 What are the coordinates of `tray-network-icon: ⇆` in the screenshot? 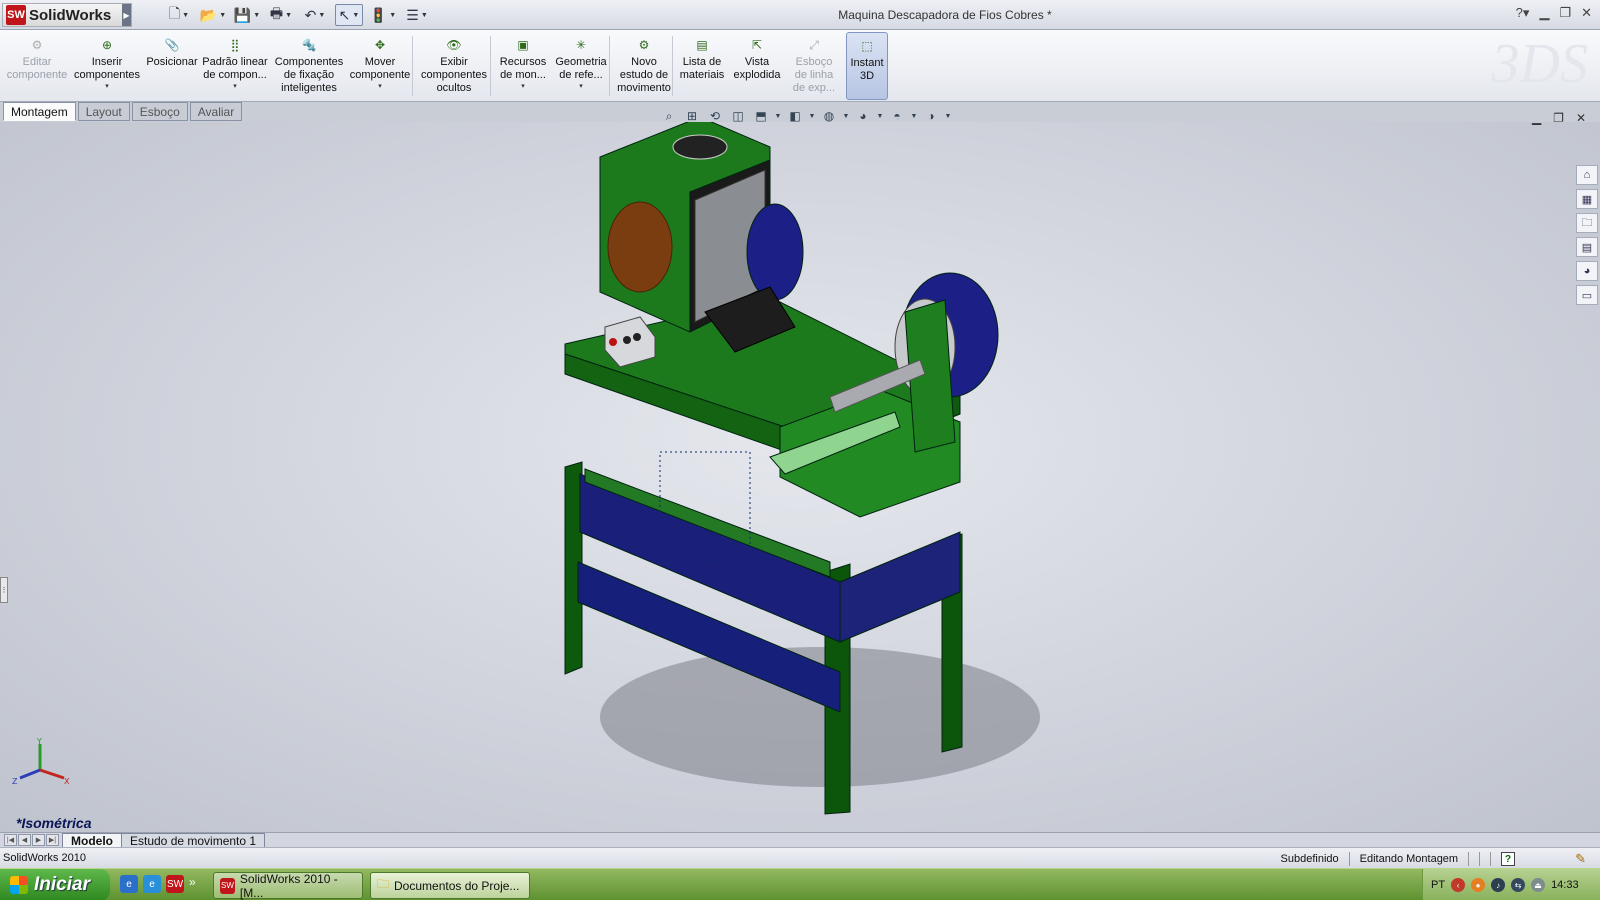 It's located at (1518, 885).